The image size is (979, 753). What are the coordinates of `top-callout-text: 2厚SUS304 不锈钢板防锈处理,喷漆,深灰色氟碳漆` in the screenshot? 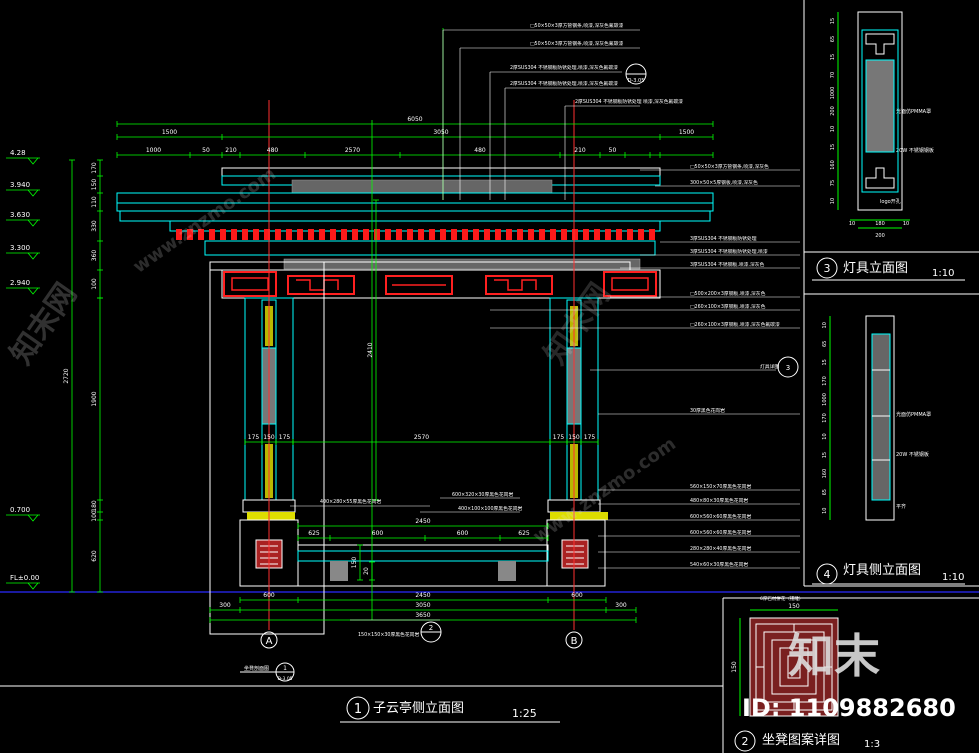 It's located at (564, 83).